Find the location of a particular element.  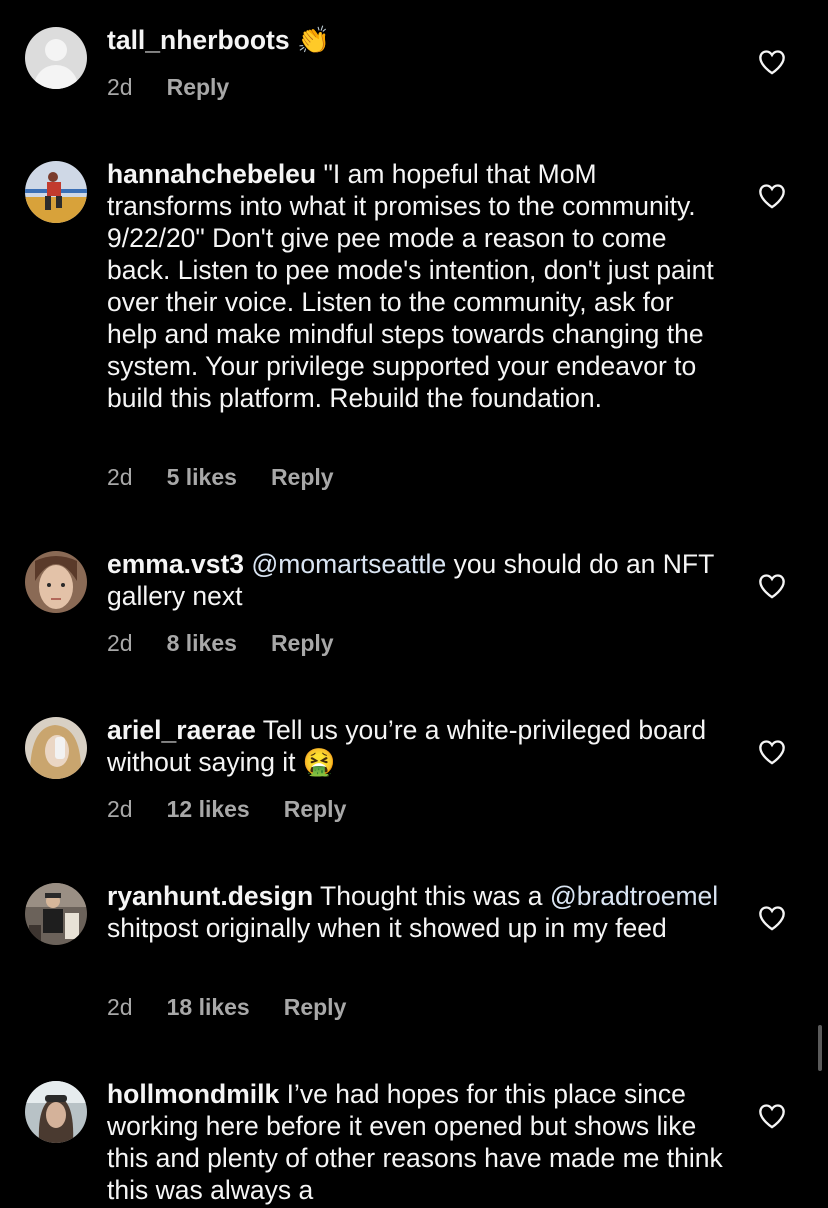

likes-count: 18 likes is located at coordinates (208, 1007).